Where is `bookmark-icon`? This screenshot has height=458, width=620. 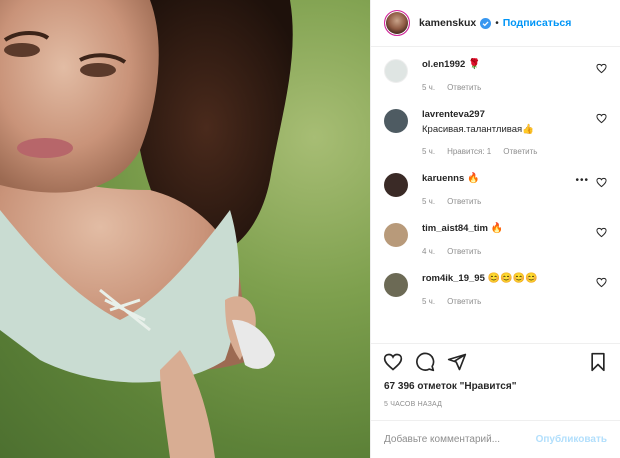 bookmark-icon is located at coordinates (598, 362).